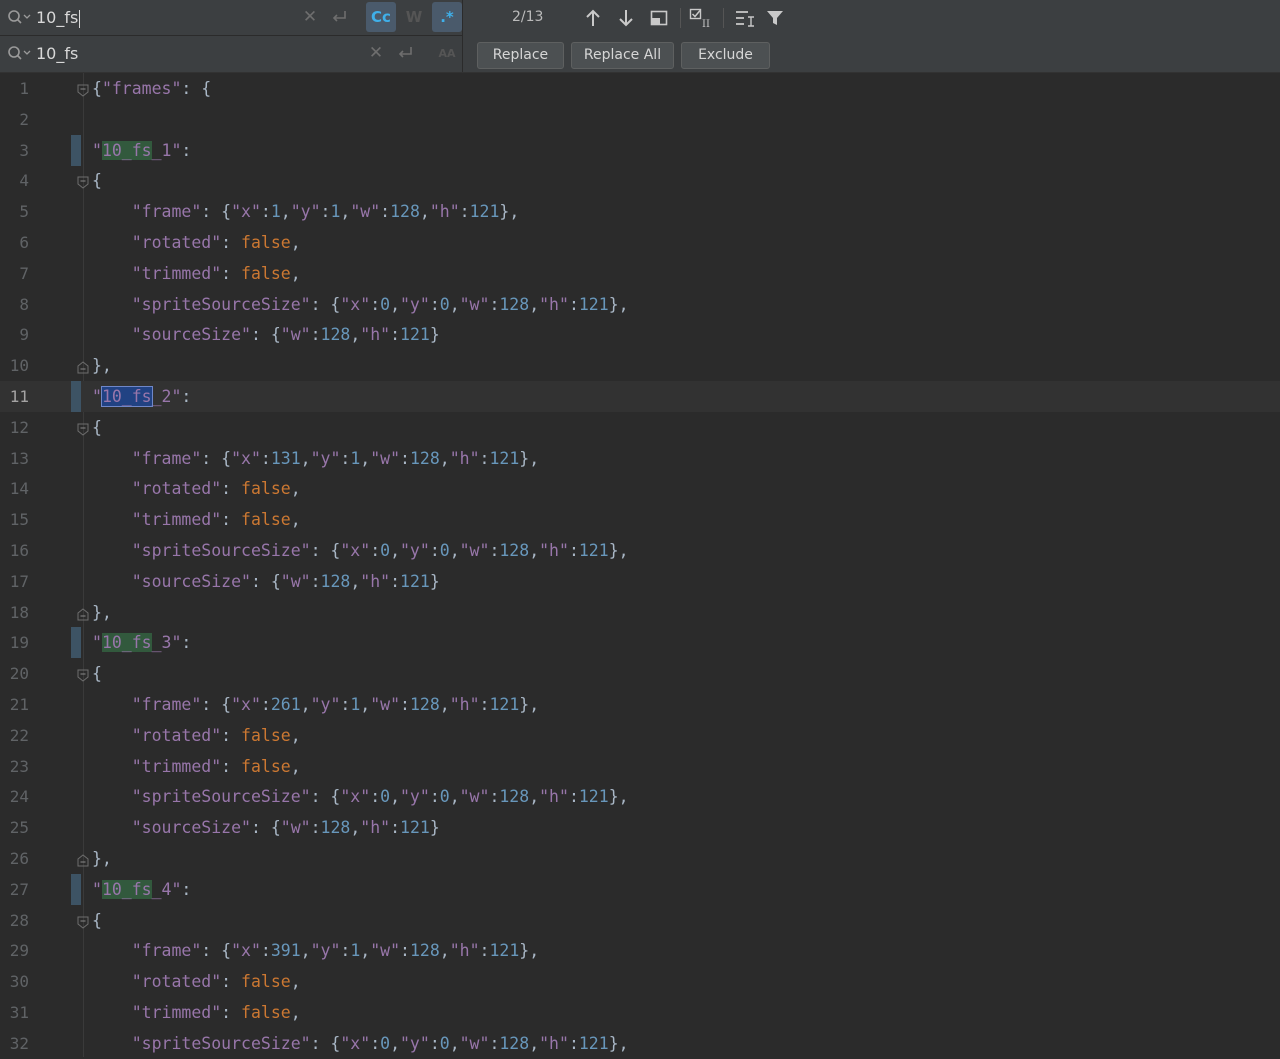 Image resolution: width=1280 pixels, height=1059 pixels. Describe the element at coordinates (151, 88) in the screenshot. I see `code-text: {"frames": {` at that location.